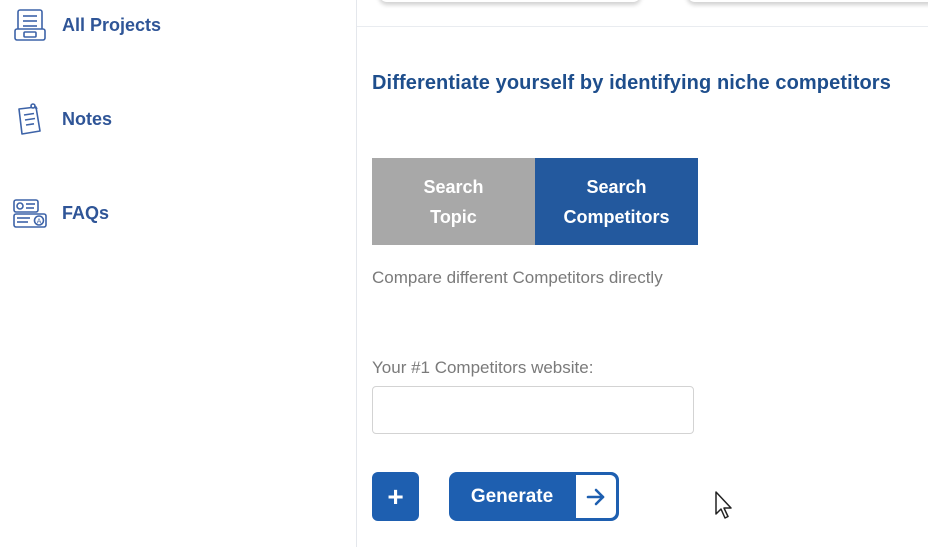 This screenshot has height=547, width=928. Describe the element at coordinates (596, 496) in the screenshot. I see `arrow-right-icon` at that location.